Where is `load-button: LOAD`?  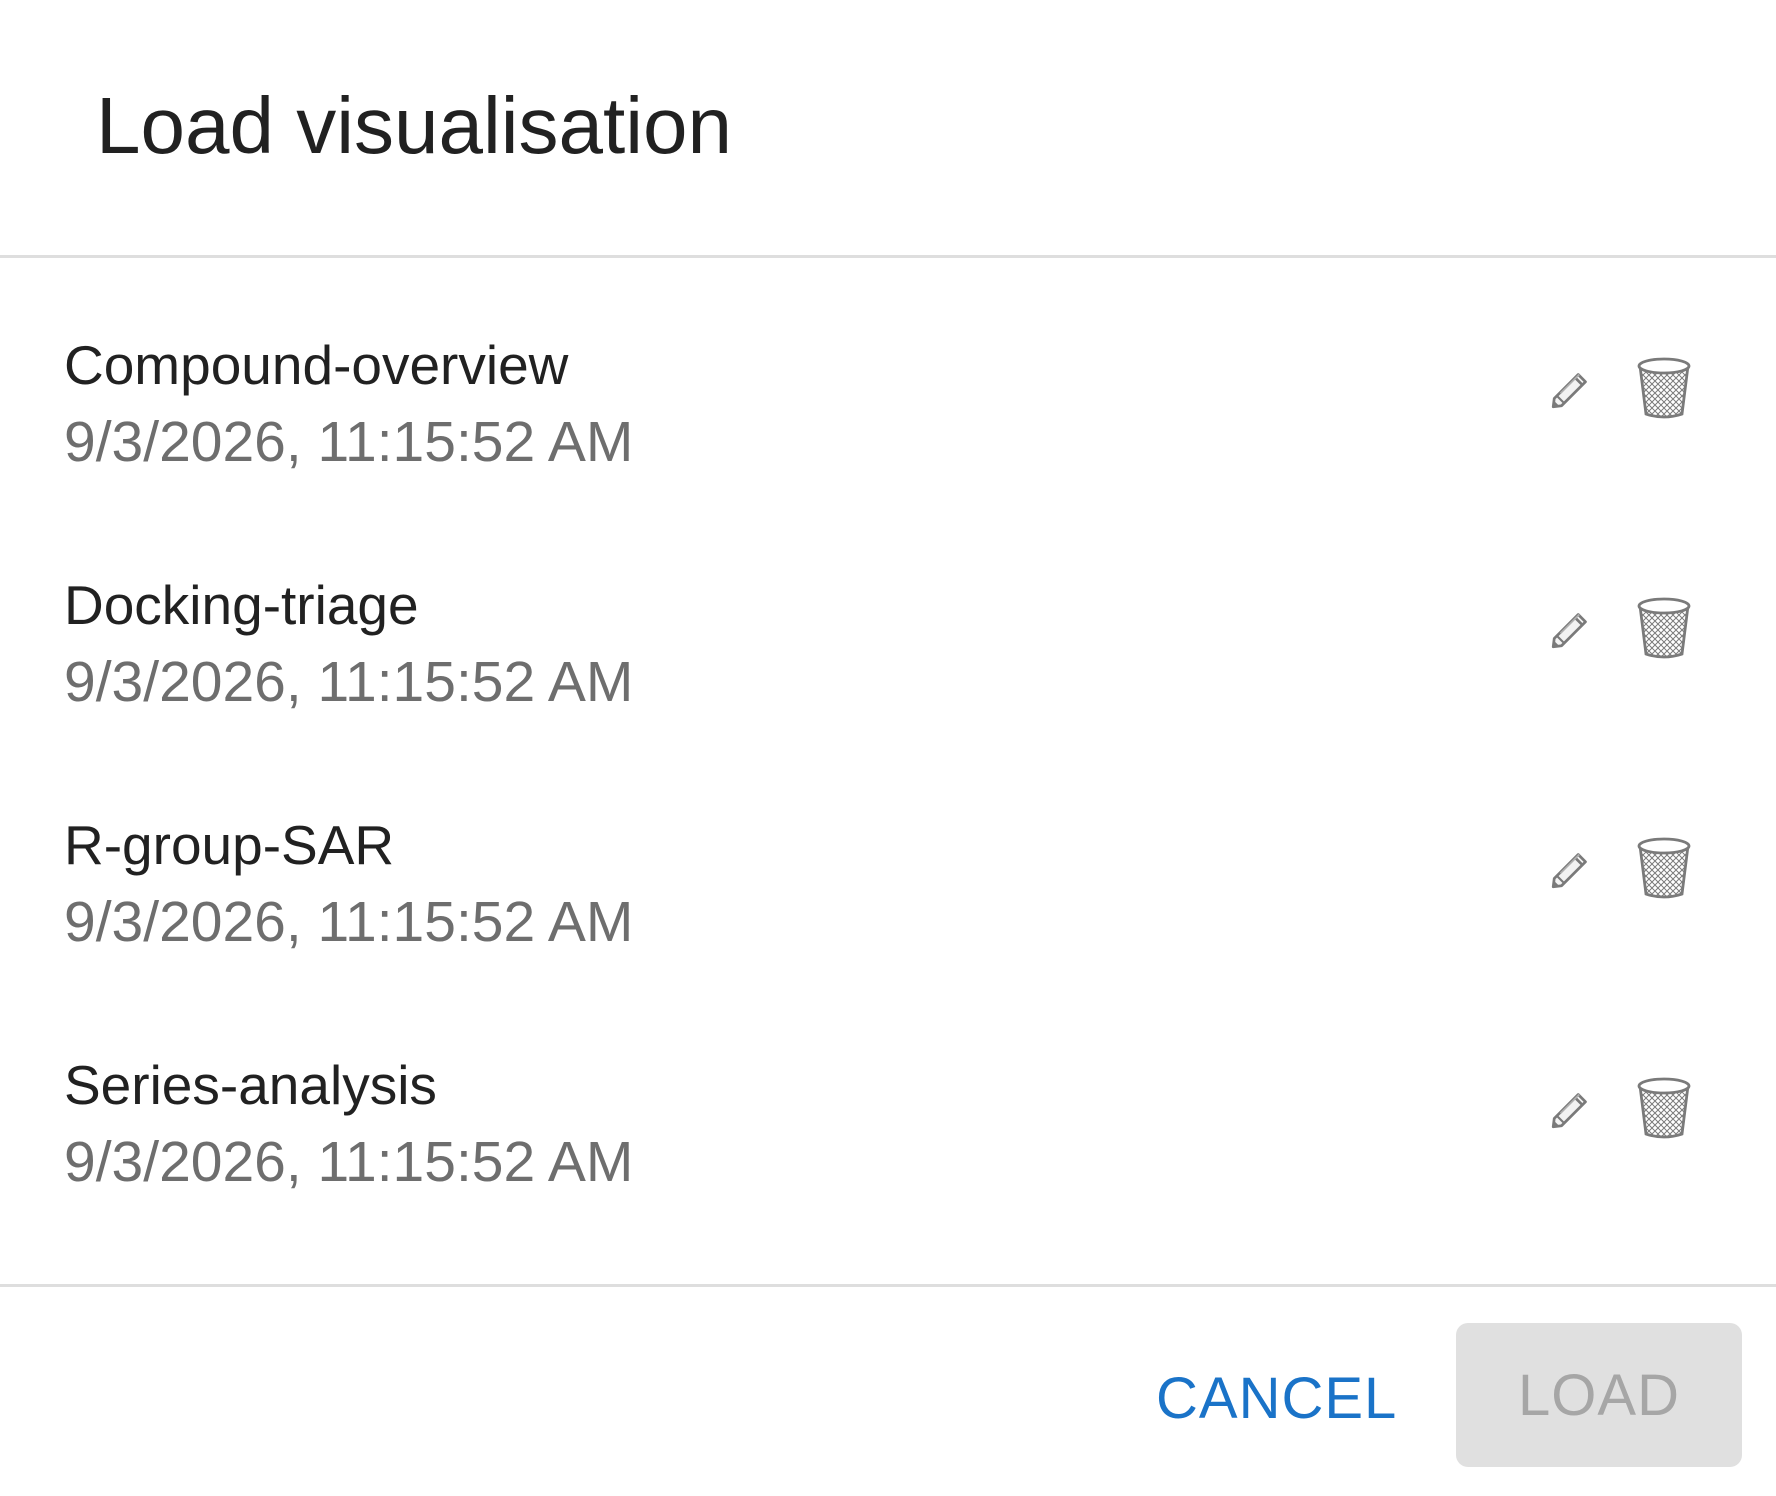 load-button: LOAD is located at coordinates (1599, 1395).